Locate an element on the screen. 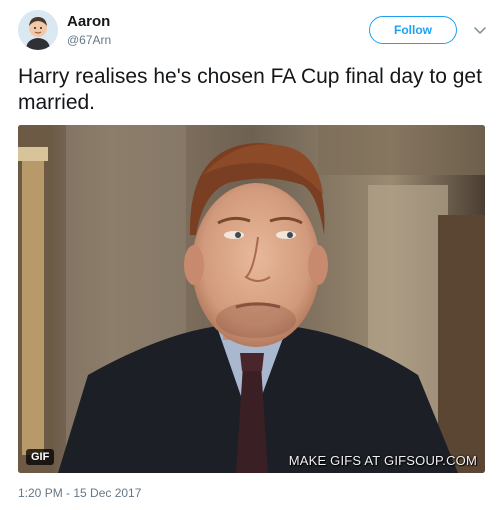 This screenshot has height=510, width=500. follow-button: Follow is located at coordinates (413, 30).